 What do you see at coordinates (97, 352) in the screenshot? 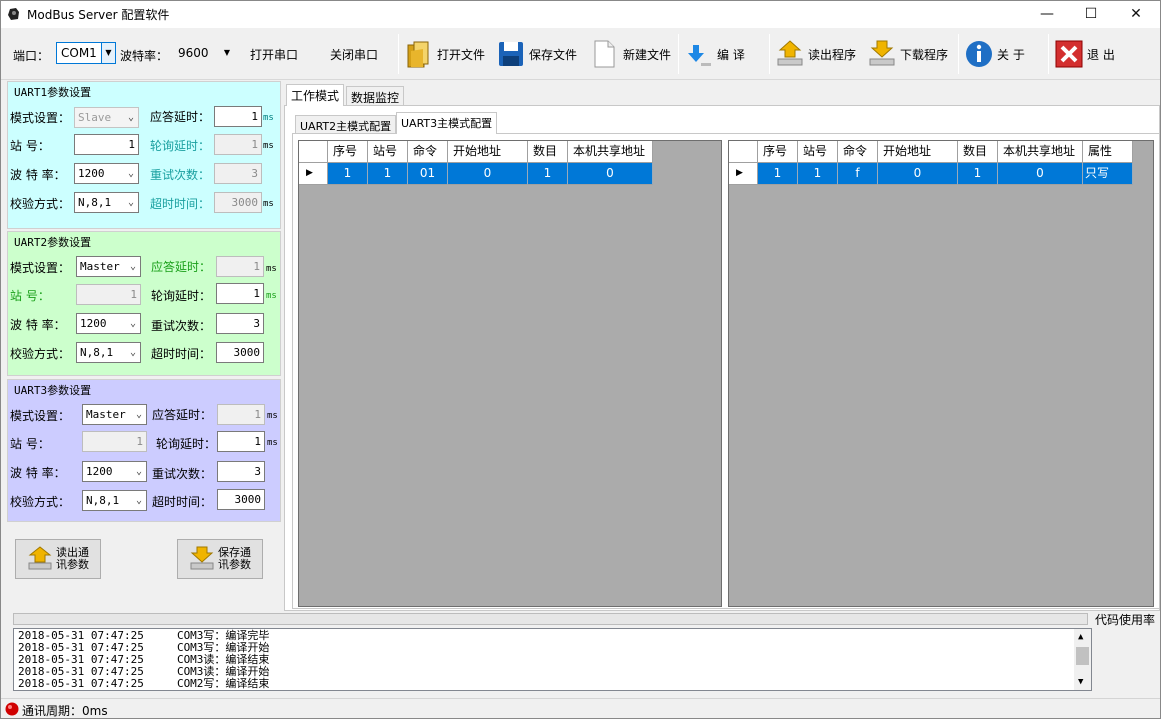
I see `uart2-parity-value: N,8,1` at bounding box center [97, 352].